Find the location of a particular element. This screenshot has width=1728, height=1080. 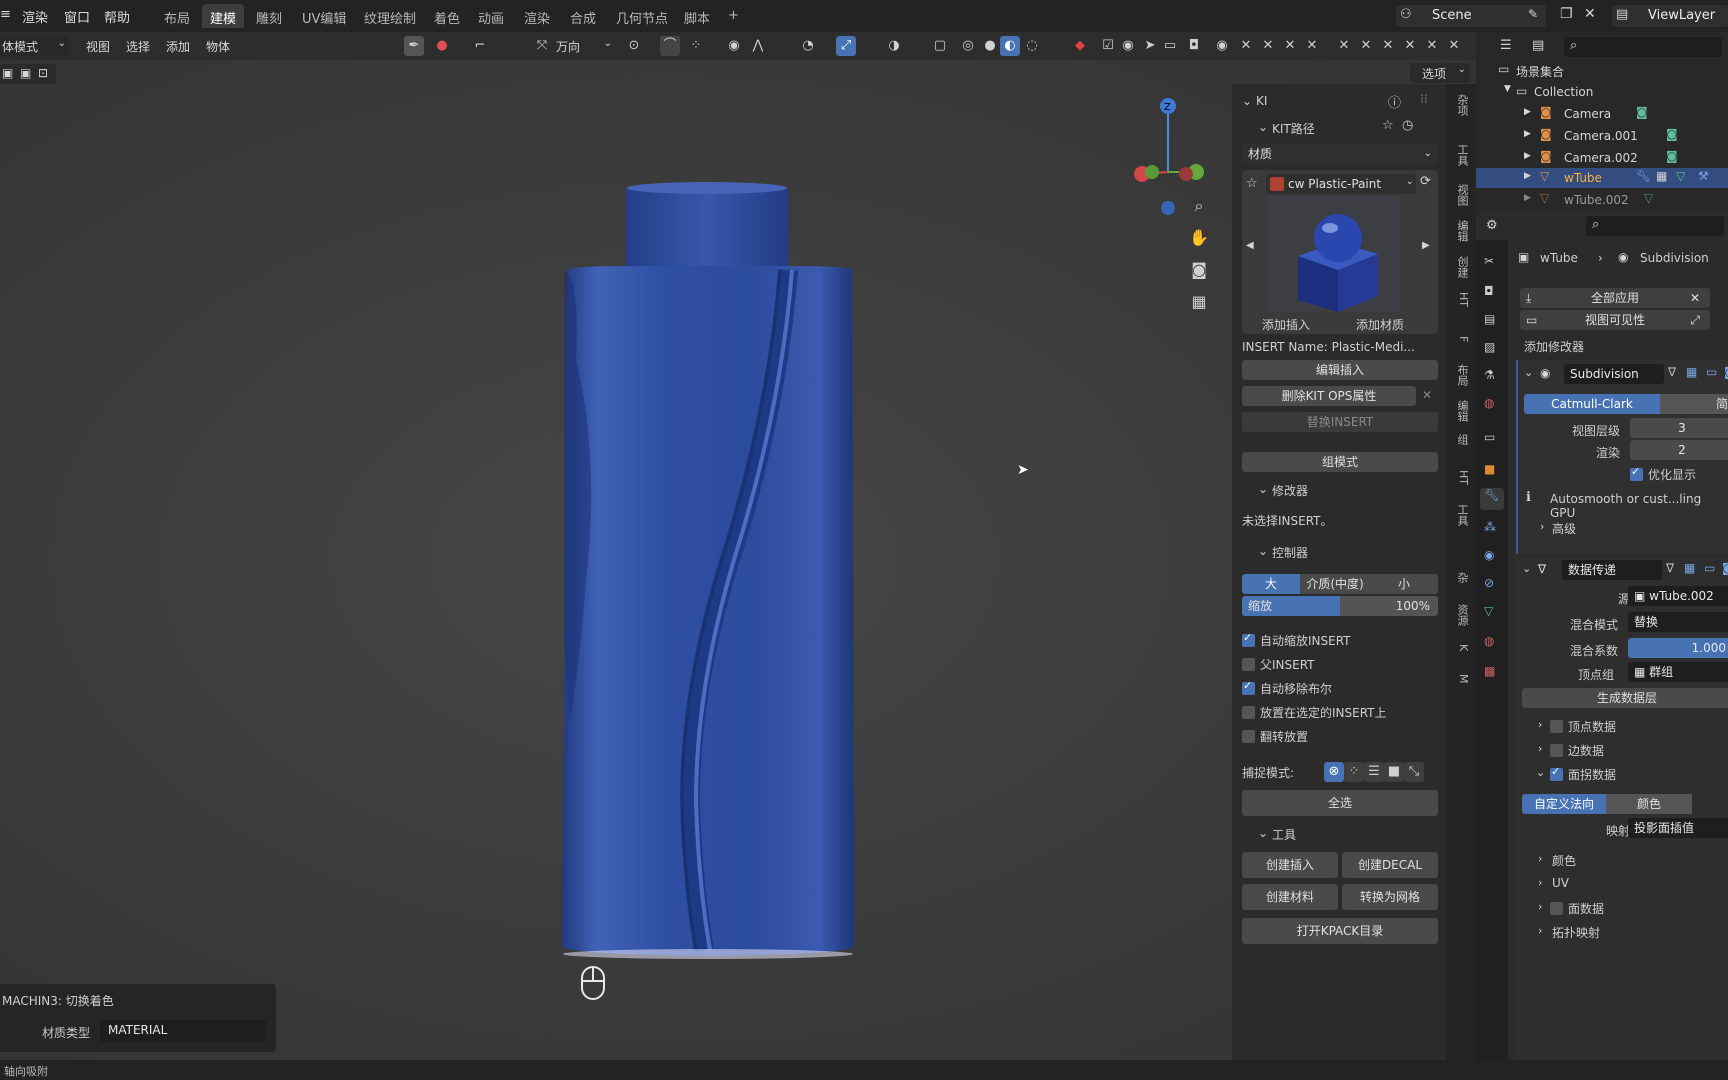

new-scene-icon: ❐ is located at coordinates (1566, 14).